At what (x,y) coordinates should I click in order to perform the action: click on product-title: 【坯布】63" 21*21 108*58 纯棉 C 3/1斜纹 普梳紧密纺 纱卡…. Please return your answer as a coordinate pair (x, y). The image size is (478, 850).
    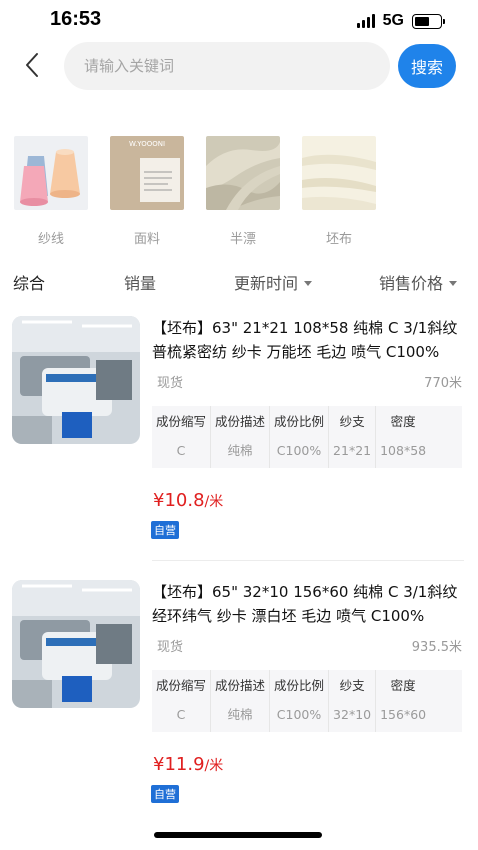
    Looking at the image, I should click on (305, 340).